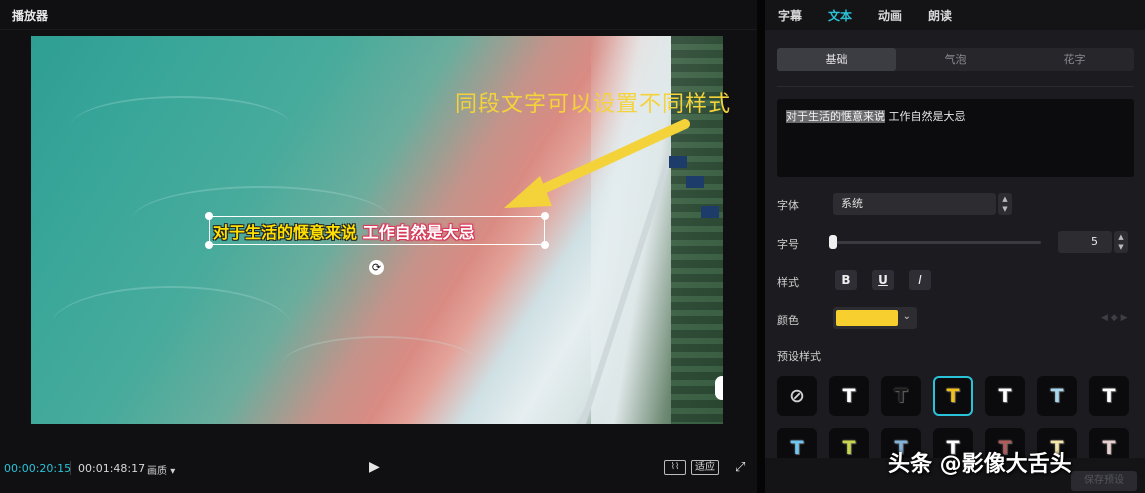 This screenshot has width=1145, height=493. Describe the element at coordinates (1104, 481) in the screenshot. I see `save-preset-button: 保存预设` at that location.